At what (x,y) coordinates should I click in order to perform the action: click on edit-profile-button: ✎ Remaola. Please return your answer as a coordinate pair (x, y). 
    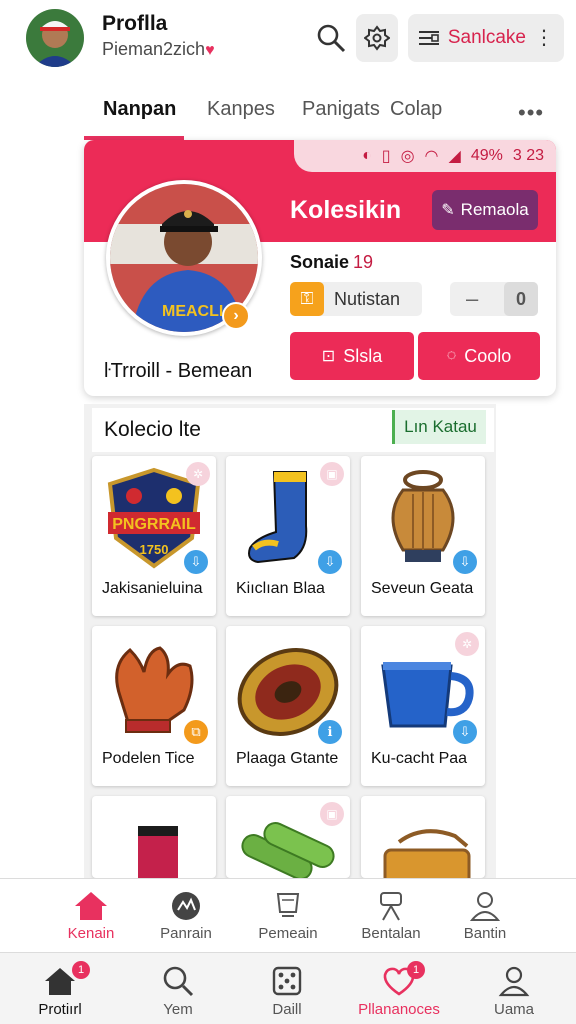
    Looking at the image, I should click on (485, 210).